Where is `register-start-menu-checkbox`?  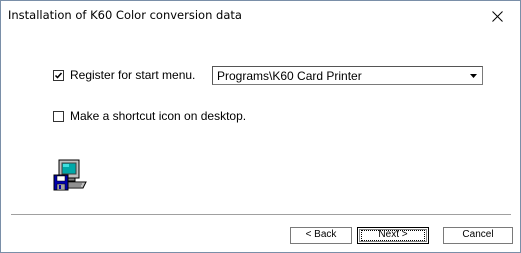 register-start-menu-checkbox is located at coordinates (58, 75).